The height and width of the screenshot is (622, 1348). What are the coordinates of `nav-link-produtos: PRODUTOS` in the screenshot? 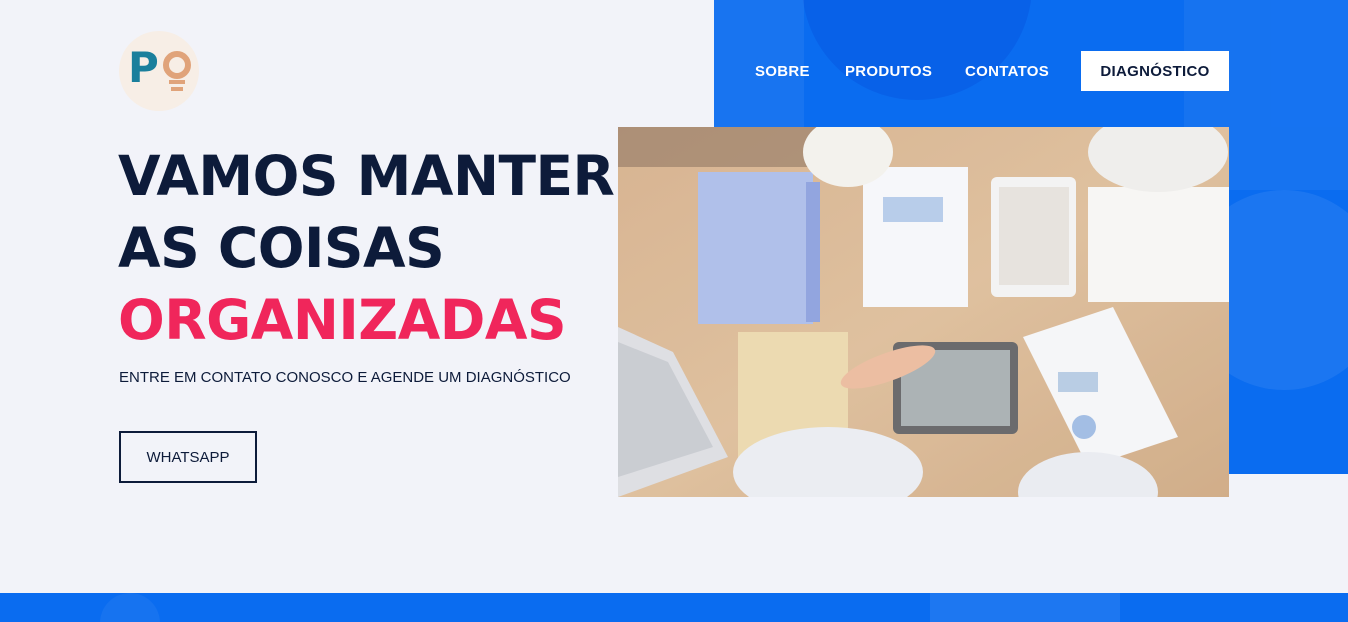 It's located at (888, 71).